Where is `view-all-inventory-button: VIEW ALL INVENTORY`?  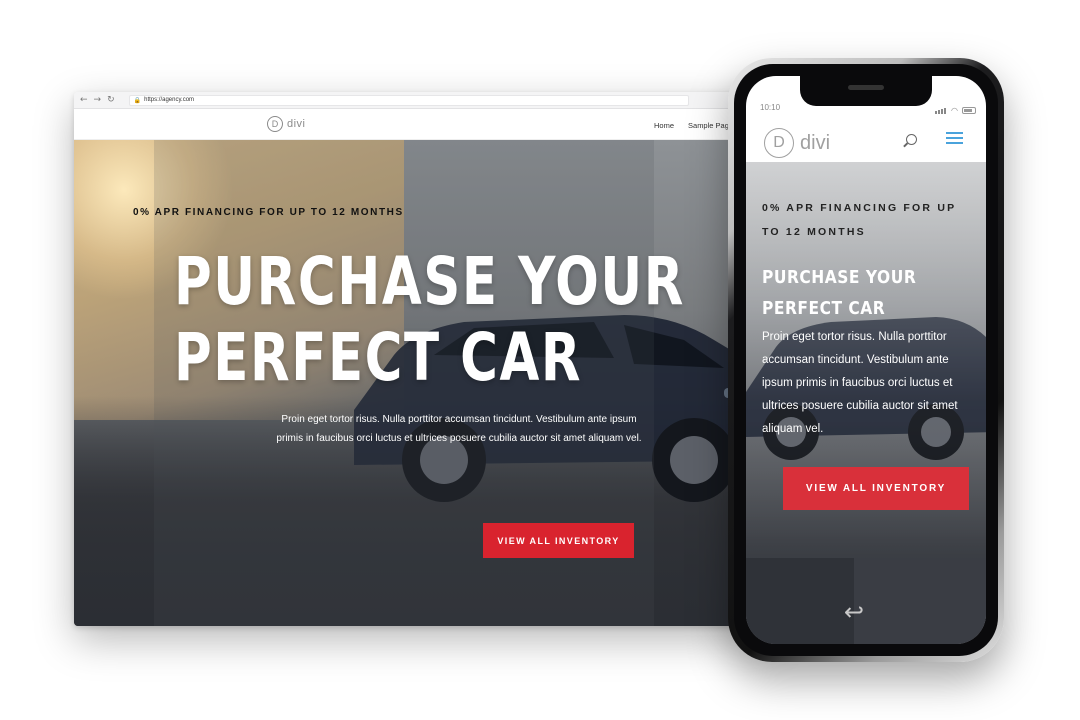 view-all-inventory-button: VIEW ALL INVENTORY is located at coordinates (558, 540).